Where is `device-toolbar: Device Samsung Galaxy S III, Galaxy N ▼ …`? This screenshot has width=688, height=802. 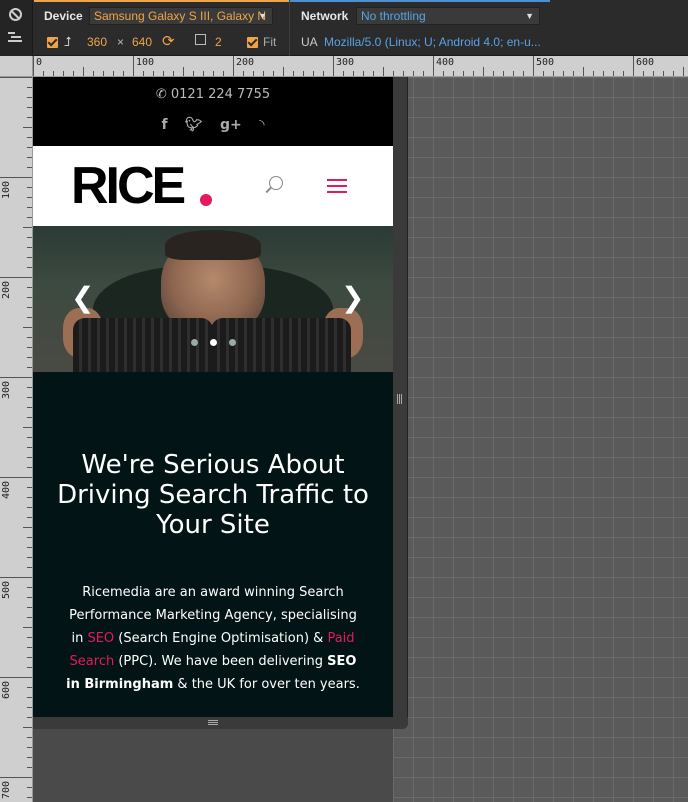
device-toolbar: Device Samsung Galaxy S III, Galaxy N ▼ … is located at coordinates (344, 28).